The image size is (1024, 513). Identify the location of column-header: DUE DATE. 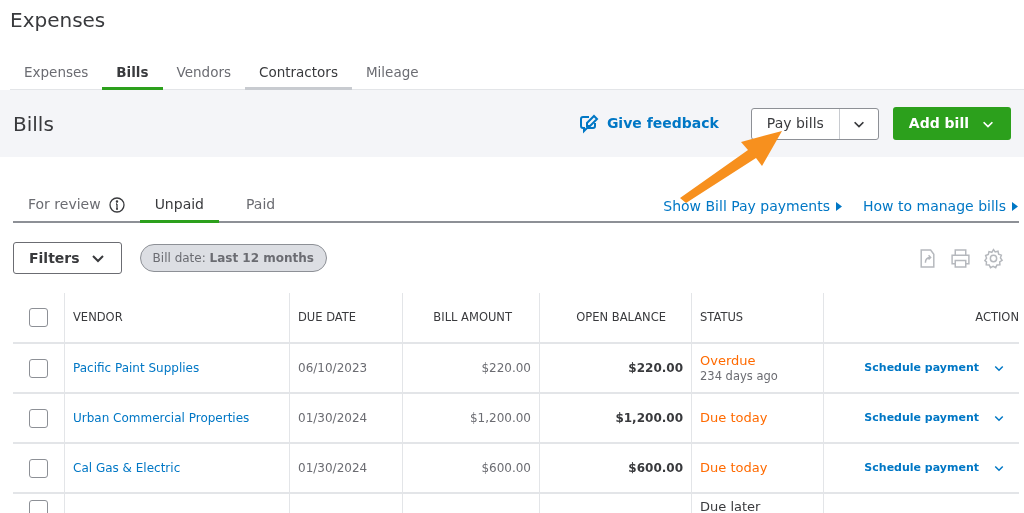
(327, 317).